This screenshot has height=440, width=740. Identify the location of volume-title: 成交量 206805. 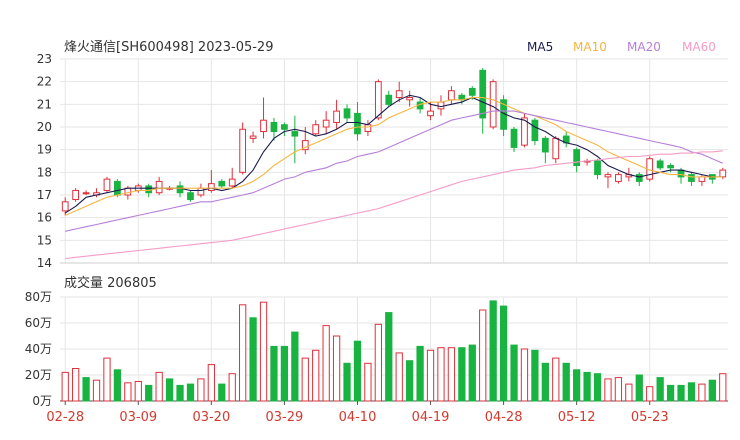
(110, 283).